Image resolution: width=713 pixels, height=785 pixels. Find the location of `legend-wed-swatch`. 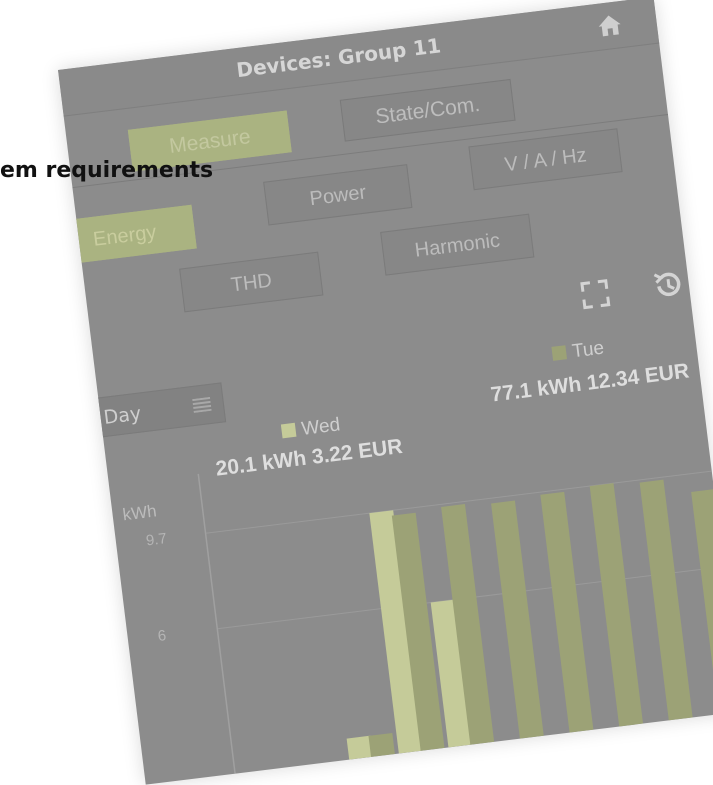

legend-wed-swatch is located at coordinates (288, 430).